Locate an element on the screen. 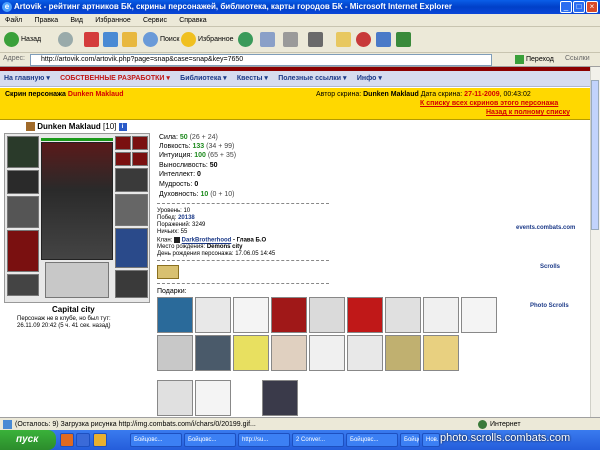  stat-wisdom: Мудрость: 0 is located at coordinates (179, 184).